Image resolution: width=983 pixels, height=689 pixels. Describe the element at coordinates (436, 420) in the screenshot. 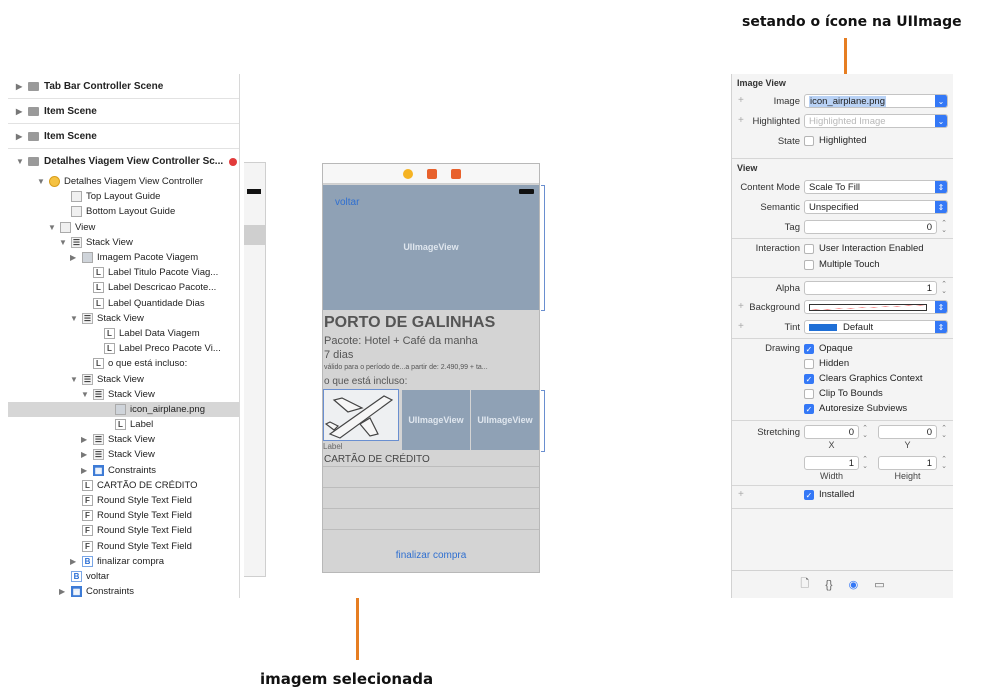

I see `thumb-image-view-2: UIImageView` at that location.